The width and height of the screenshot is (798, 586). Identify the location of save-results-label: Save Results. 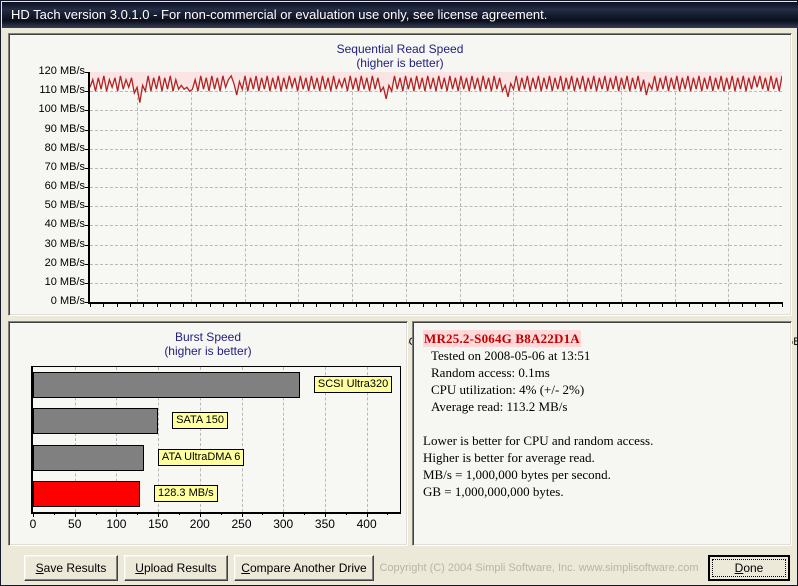
(71, 568).